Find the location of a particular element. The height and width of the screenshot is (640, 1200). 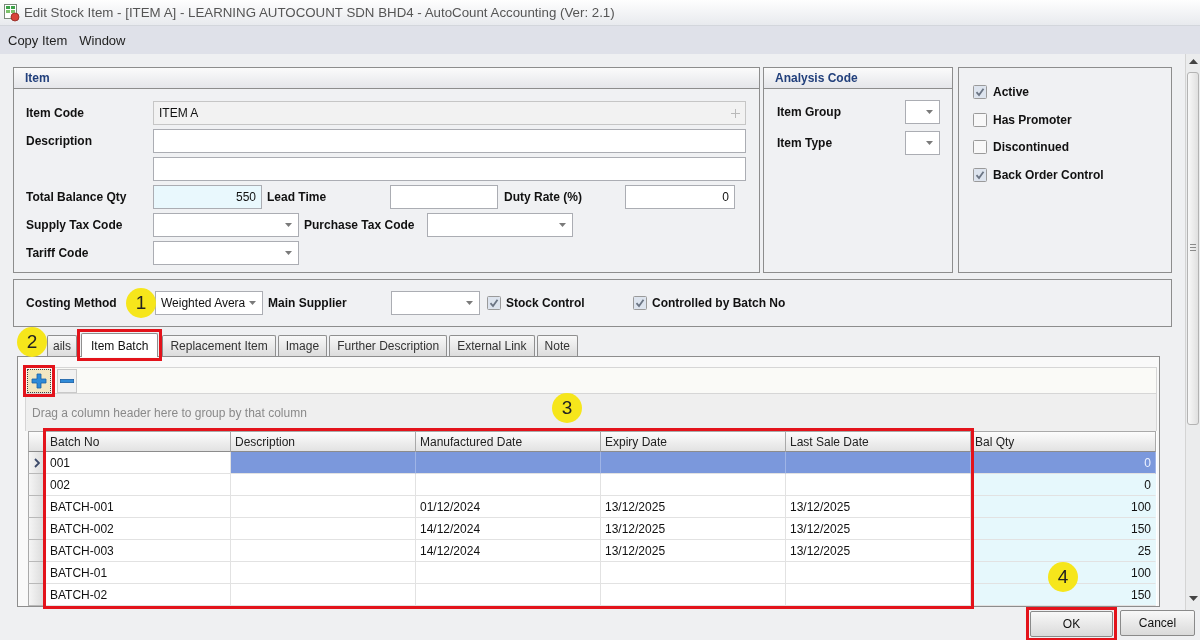

field-label: Item Type is located at coordinates (805, 143).